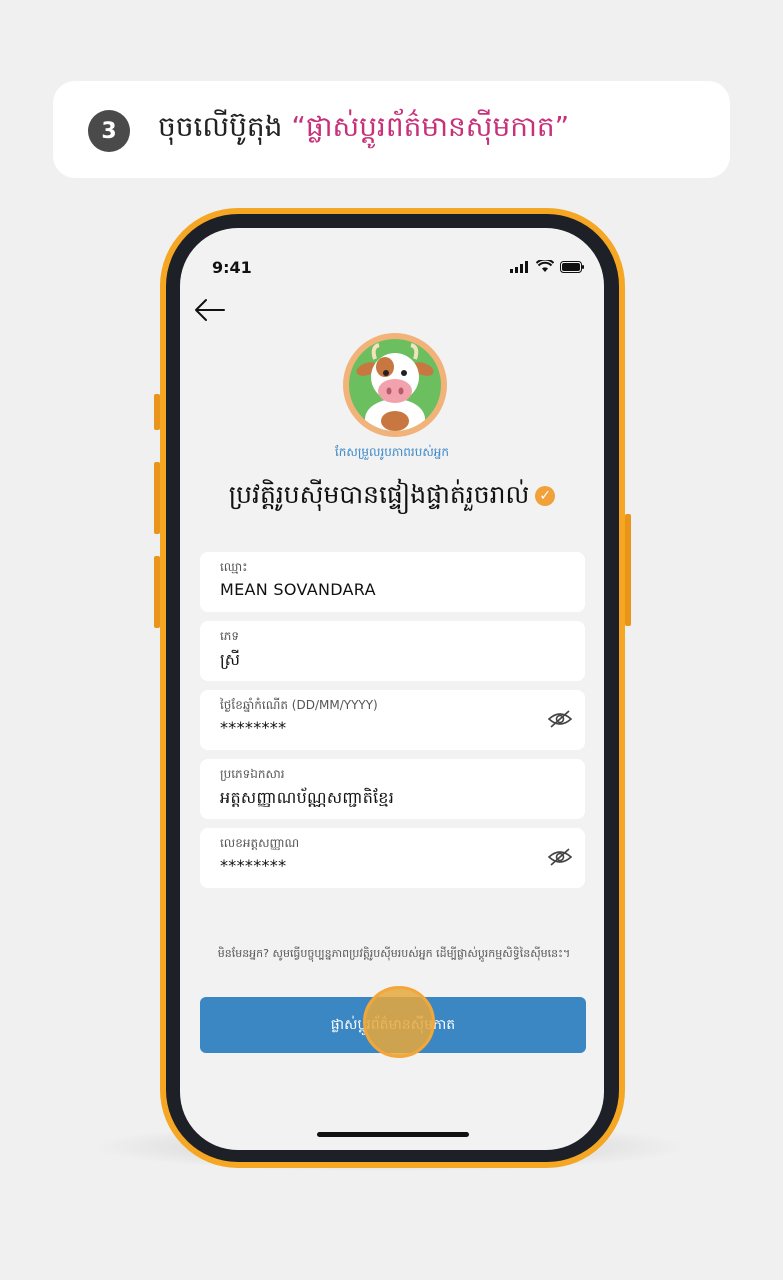  Describe the element at coordinates (392, 858) in the screenshot. I see `id-number-field: លេខអត្តសញ្ញាណ ********` at that location.